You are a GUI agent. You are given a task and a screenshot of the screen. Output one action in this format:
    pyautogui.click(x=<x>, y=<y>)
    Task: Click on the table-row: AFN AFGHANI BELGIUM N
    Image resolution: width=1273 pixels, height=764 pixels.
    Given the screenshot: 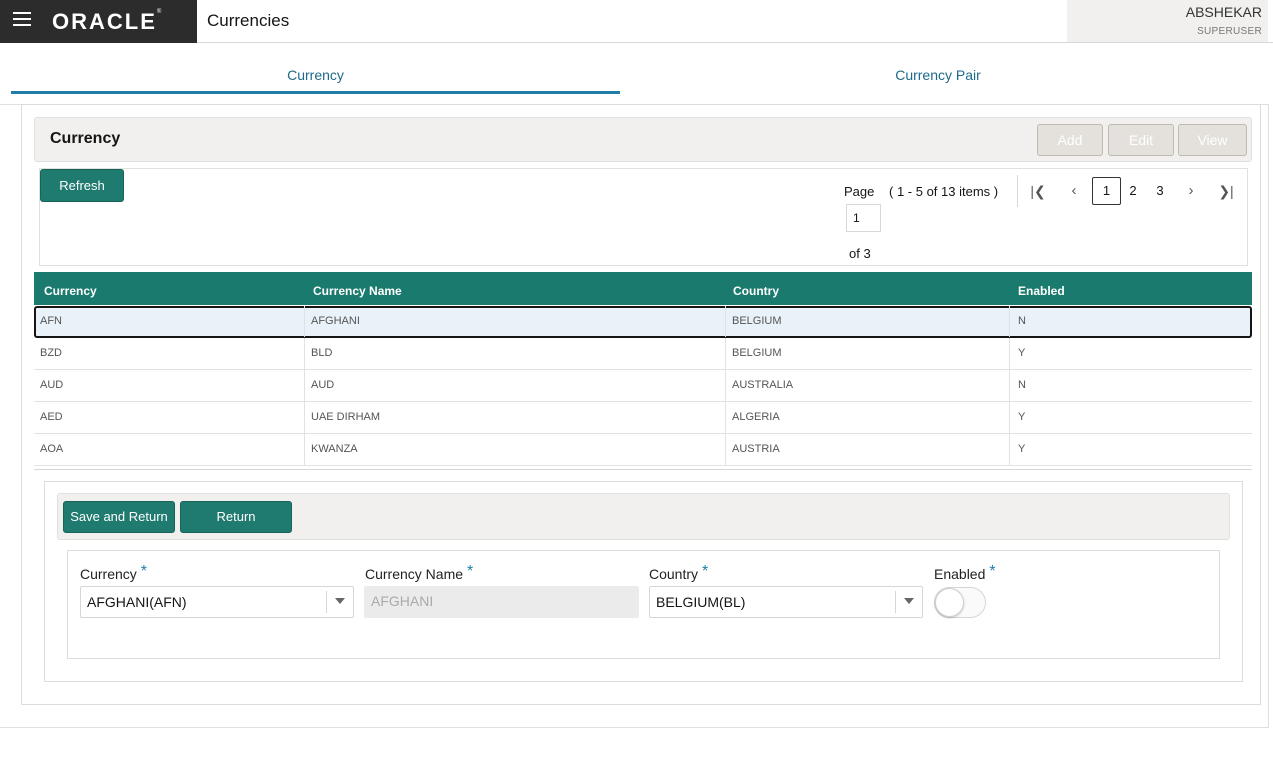 What is the action you would take?
    pyautogui.click(x=643, y=322)
    